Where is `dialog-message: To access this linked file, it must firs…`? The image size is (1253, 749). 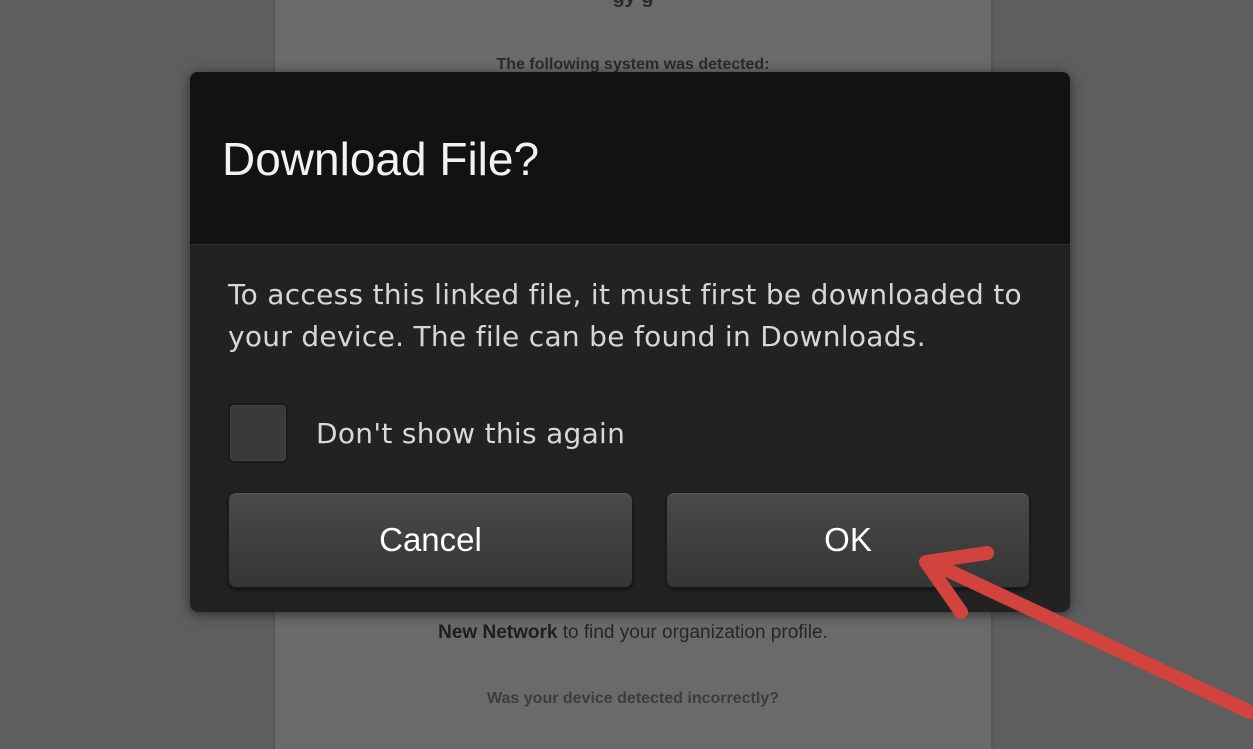 dialog-message: To access this linked file, it must firs… is located at coordinates (625, 315).